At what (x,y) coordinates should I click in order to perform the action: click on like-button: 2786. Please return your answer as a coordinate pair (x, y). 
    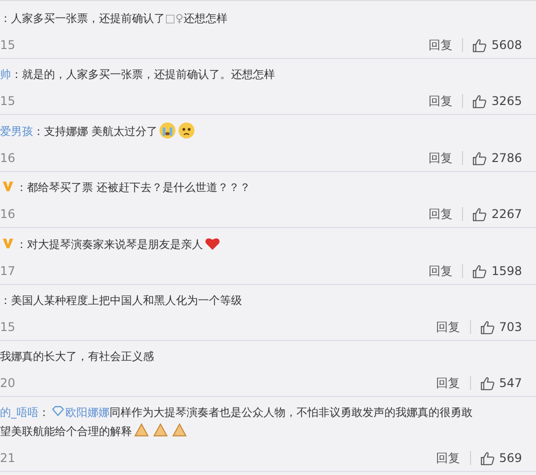
    Looking at the image, I should click on (497, 158).